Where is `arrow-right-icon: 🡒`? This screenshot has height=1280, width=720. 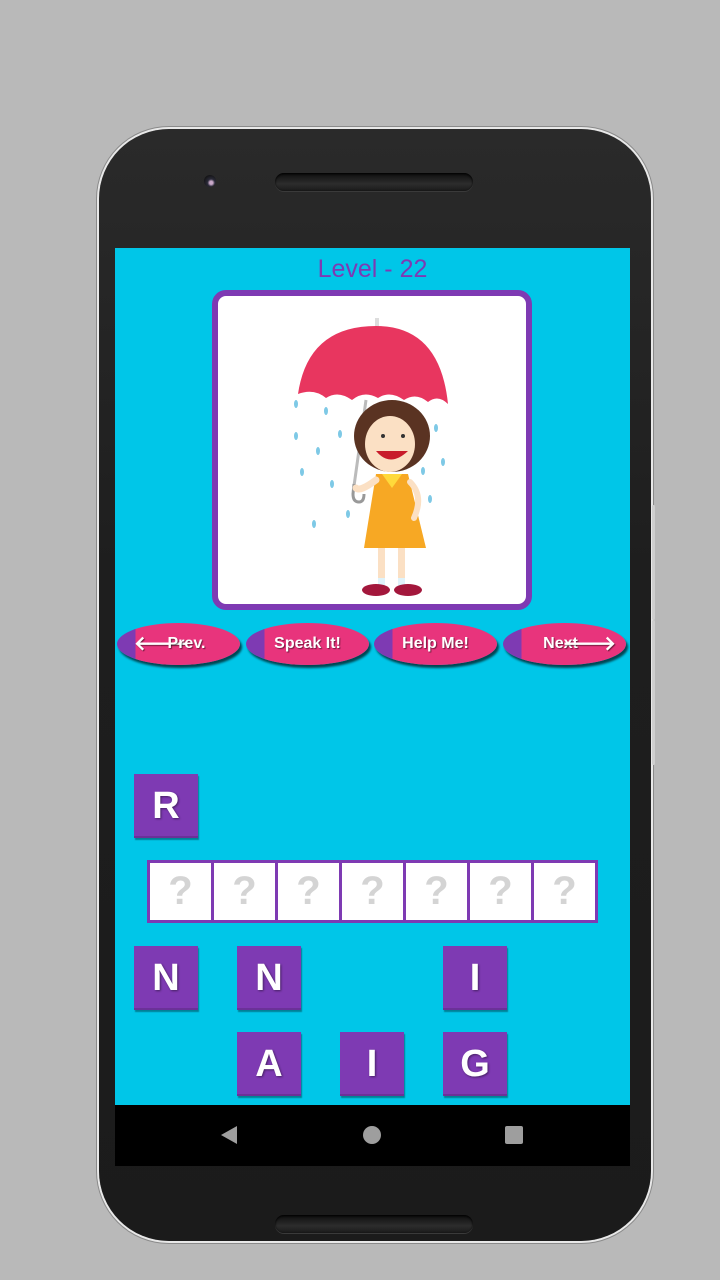 arrow-right-icon: 🡒 is located at coordinates (589, 644).